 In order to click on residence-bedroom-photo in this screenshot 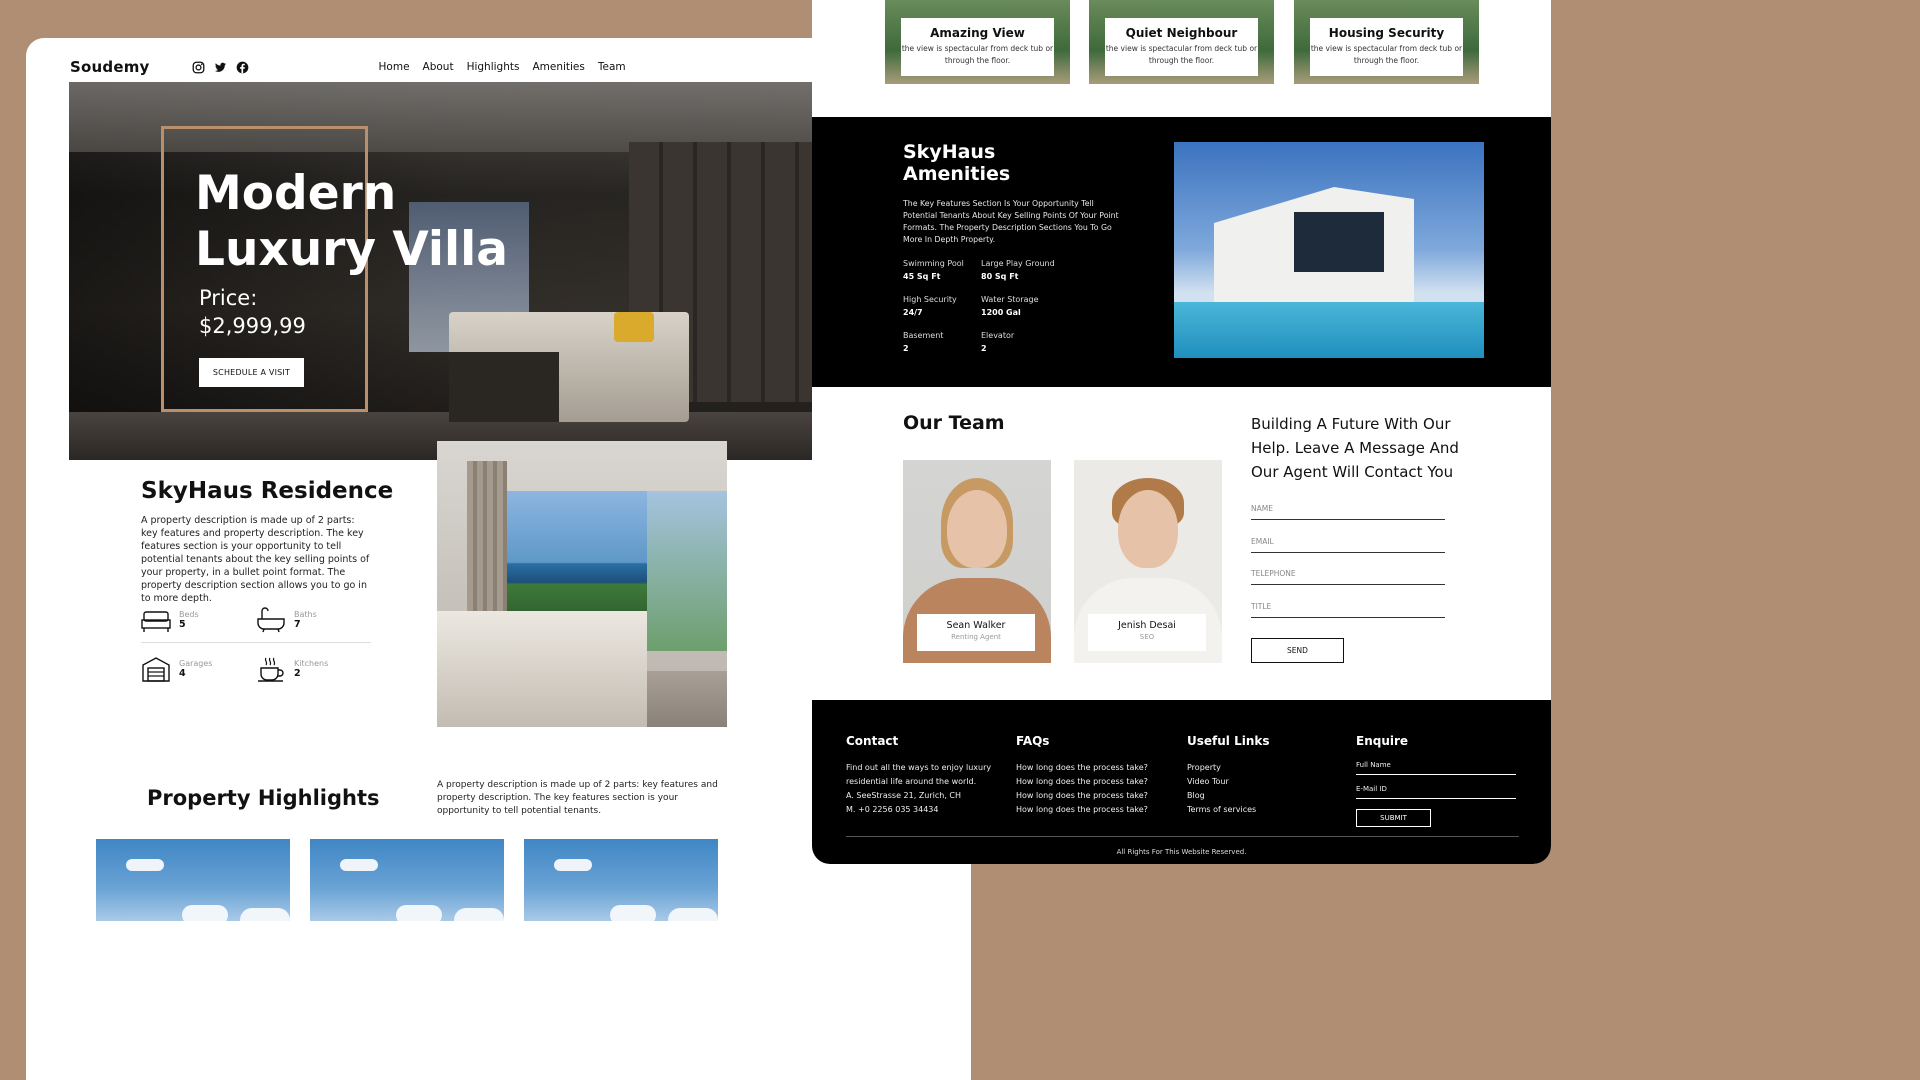, I will do `click(582, 584)`.